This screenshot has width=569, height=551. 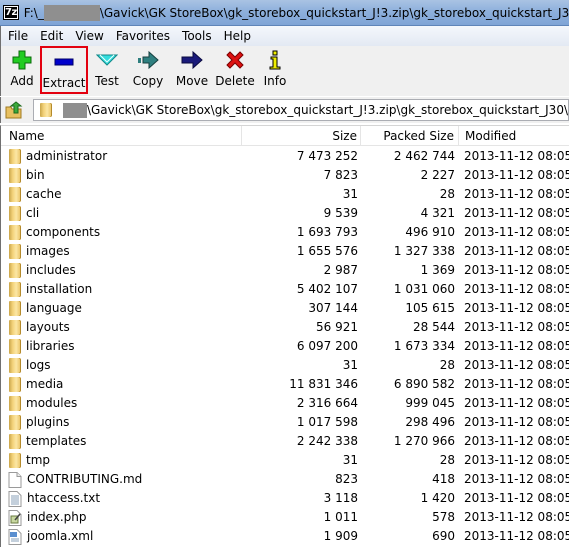 What do you see at coordinates (285, 460) in the screenshot?
I see `file-row: tmp 31 28 2013-11-12 08:05` at bounding box center [285, 460].